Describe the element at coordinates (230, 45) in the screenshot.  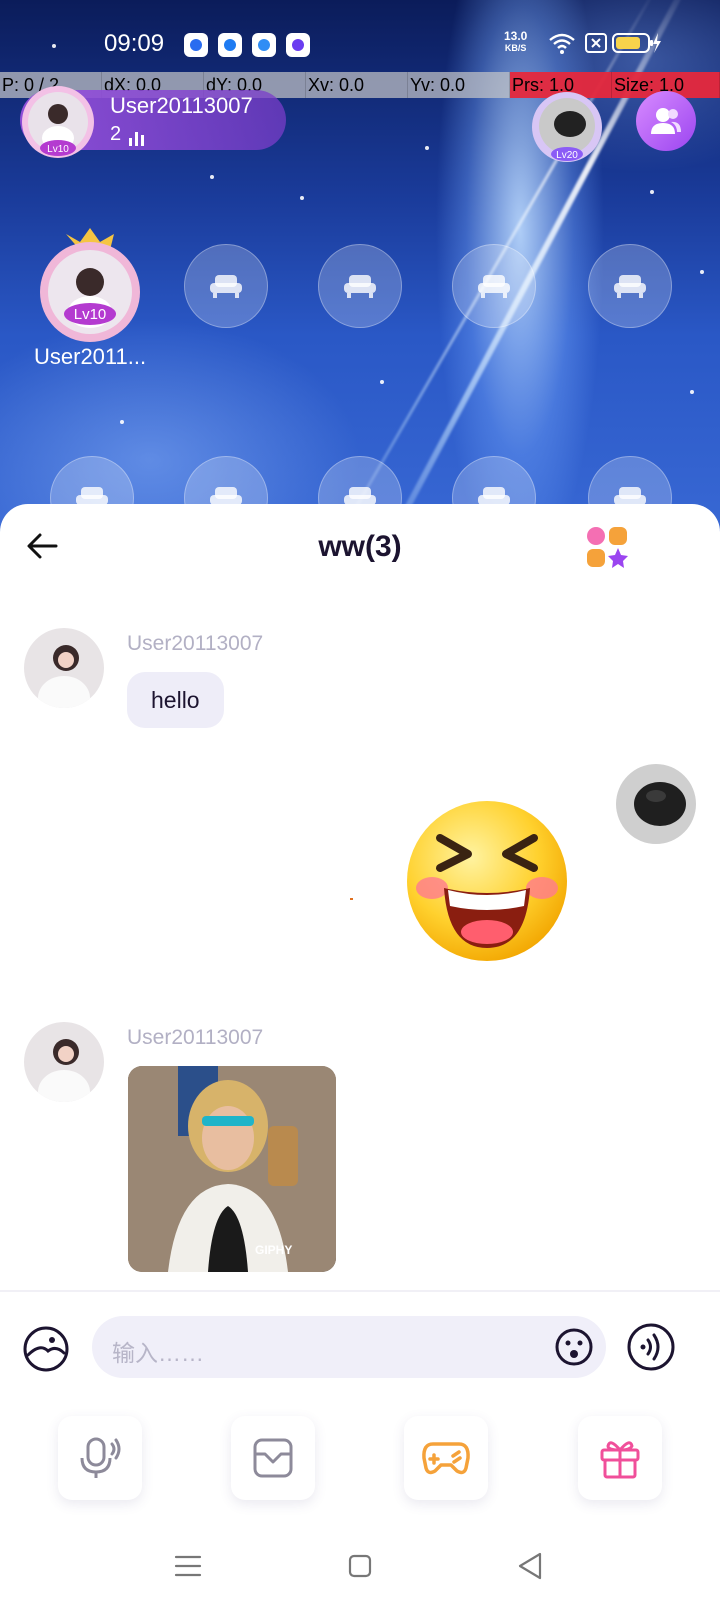
I see `player-app-icon` at that location.